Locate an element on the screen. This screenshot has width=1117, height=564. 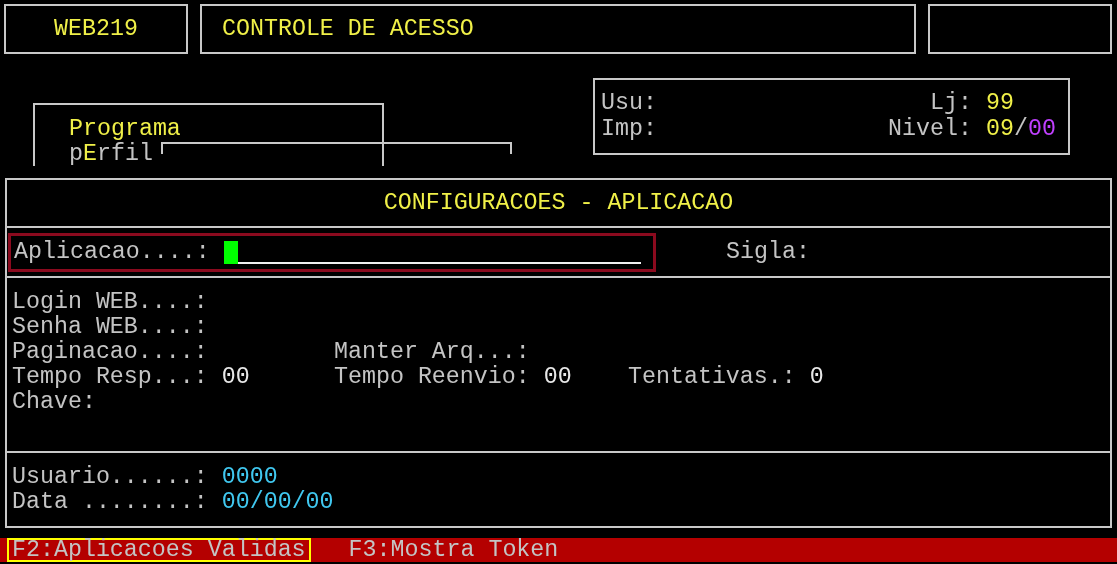
audit-value: 00/00/00 is located at coordinates (277, 502).